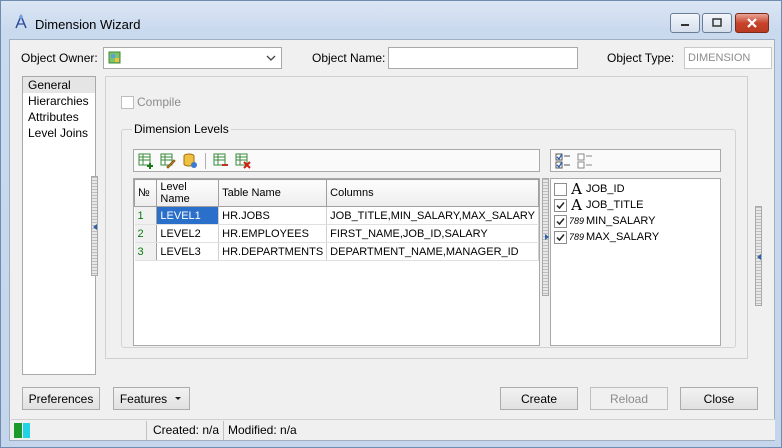  What do you see at coordinates (143, 398) in the screenshot?
I see `features-label: Features` at bounding box center [143, 398].